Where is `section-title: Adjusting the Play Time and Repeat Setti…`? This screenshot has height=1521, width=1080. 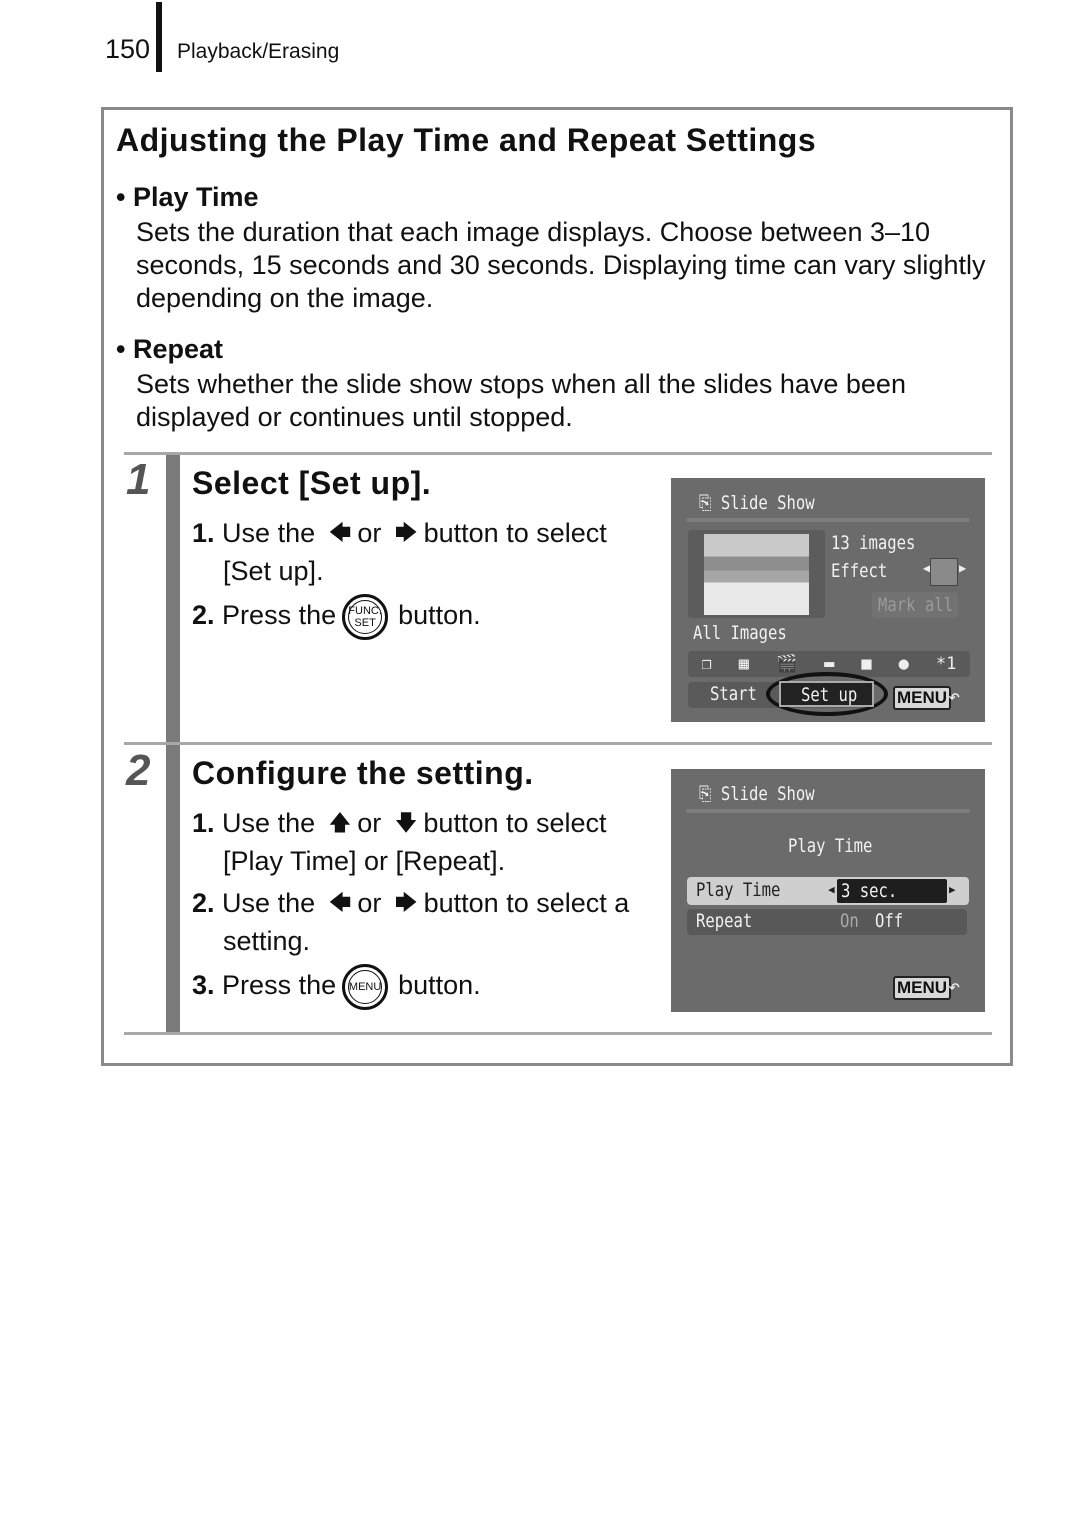
section-title: Adjusting the Play Time and Repeat Setti… is located at coordinates (466, 140).